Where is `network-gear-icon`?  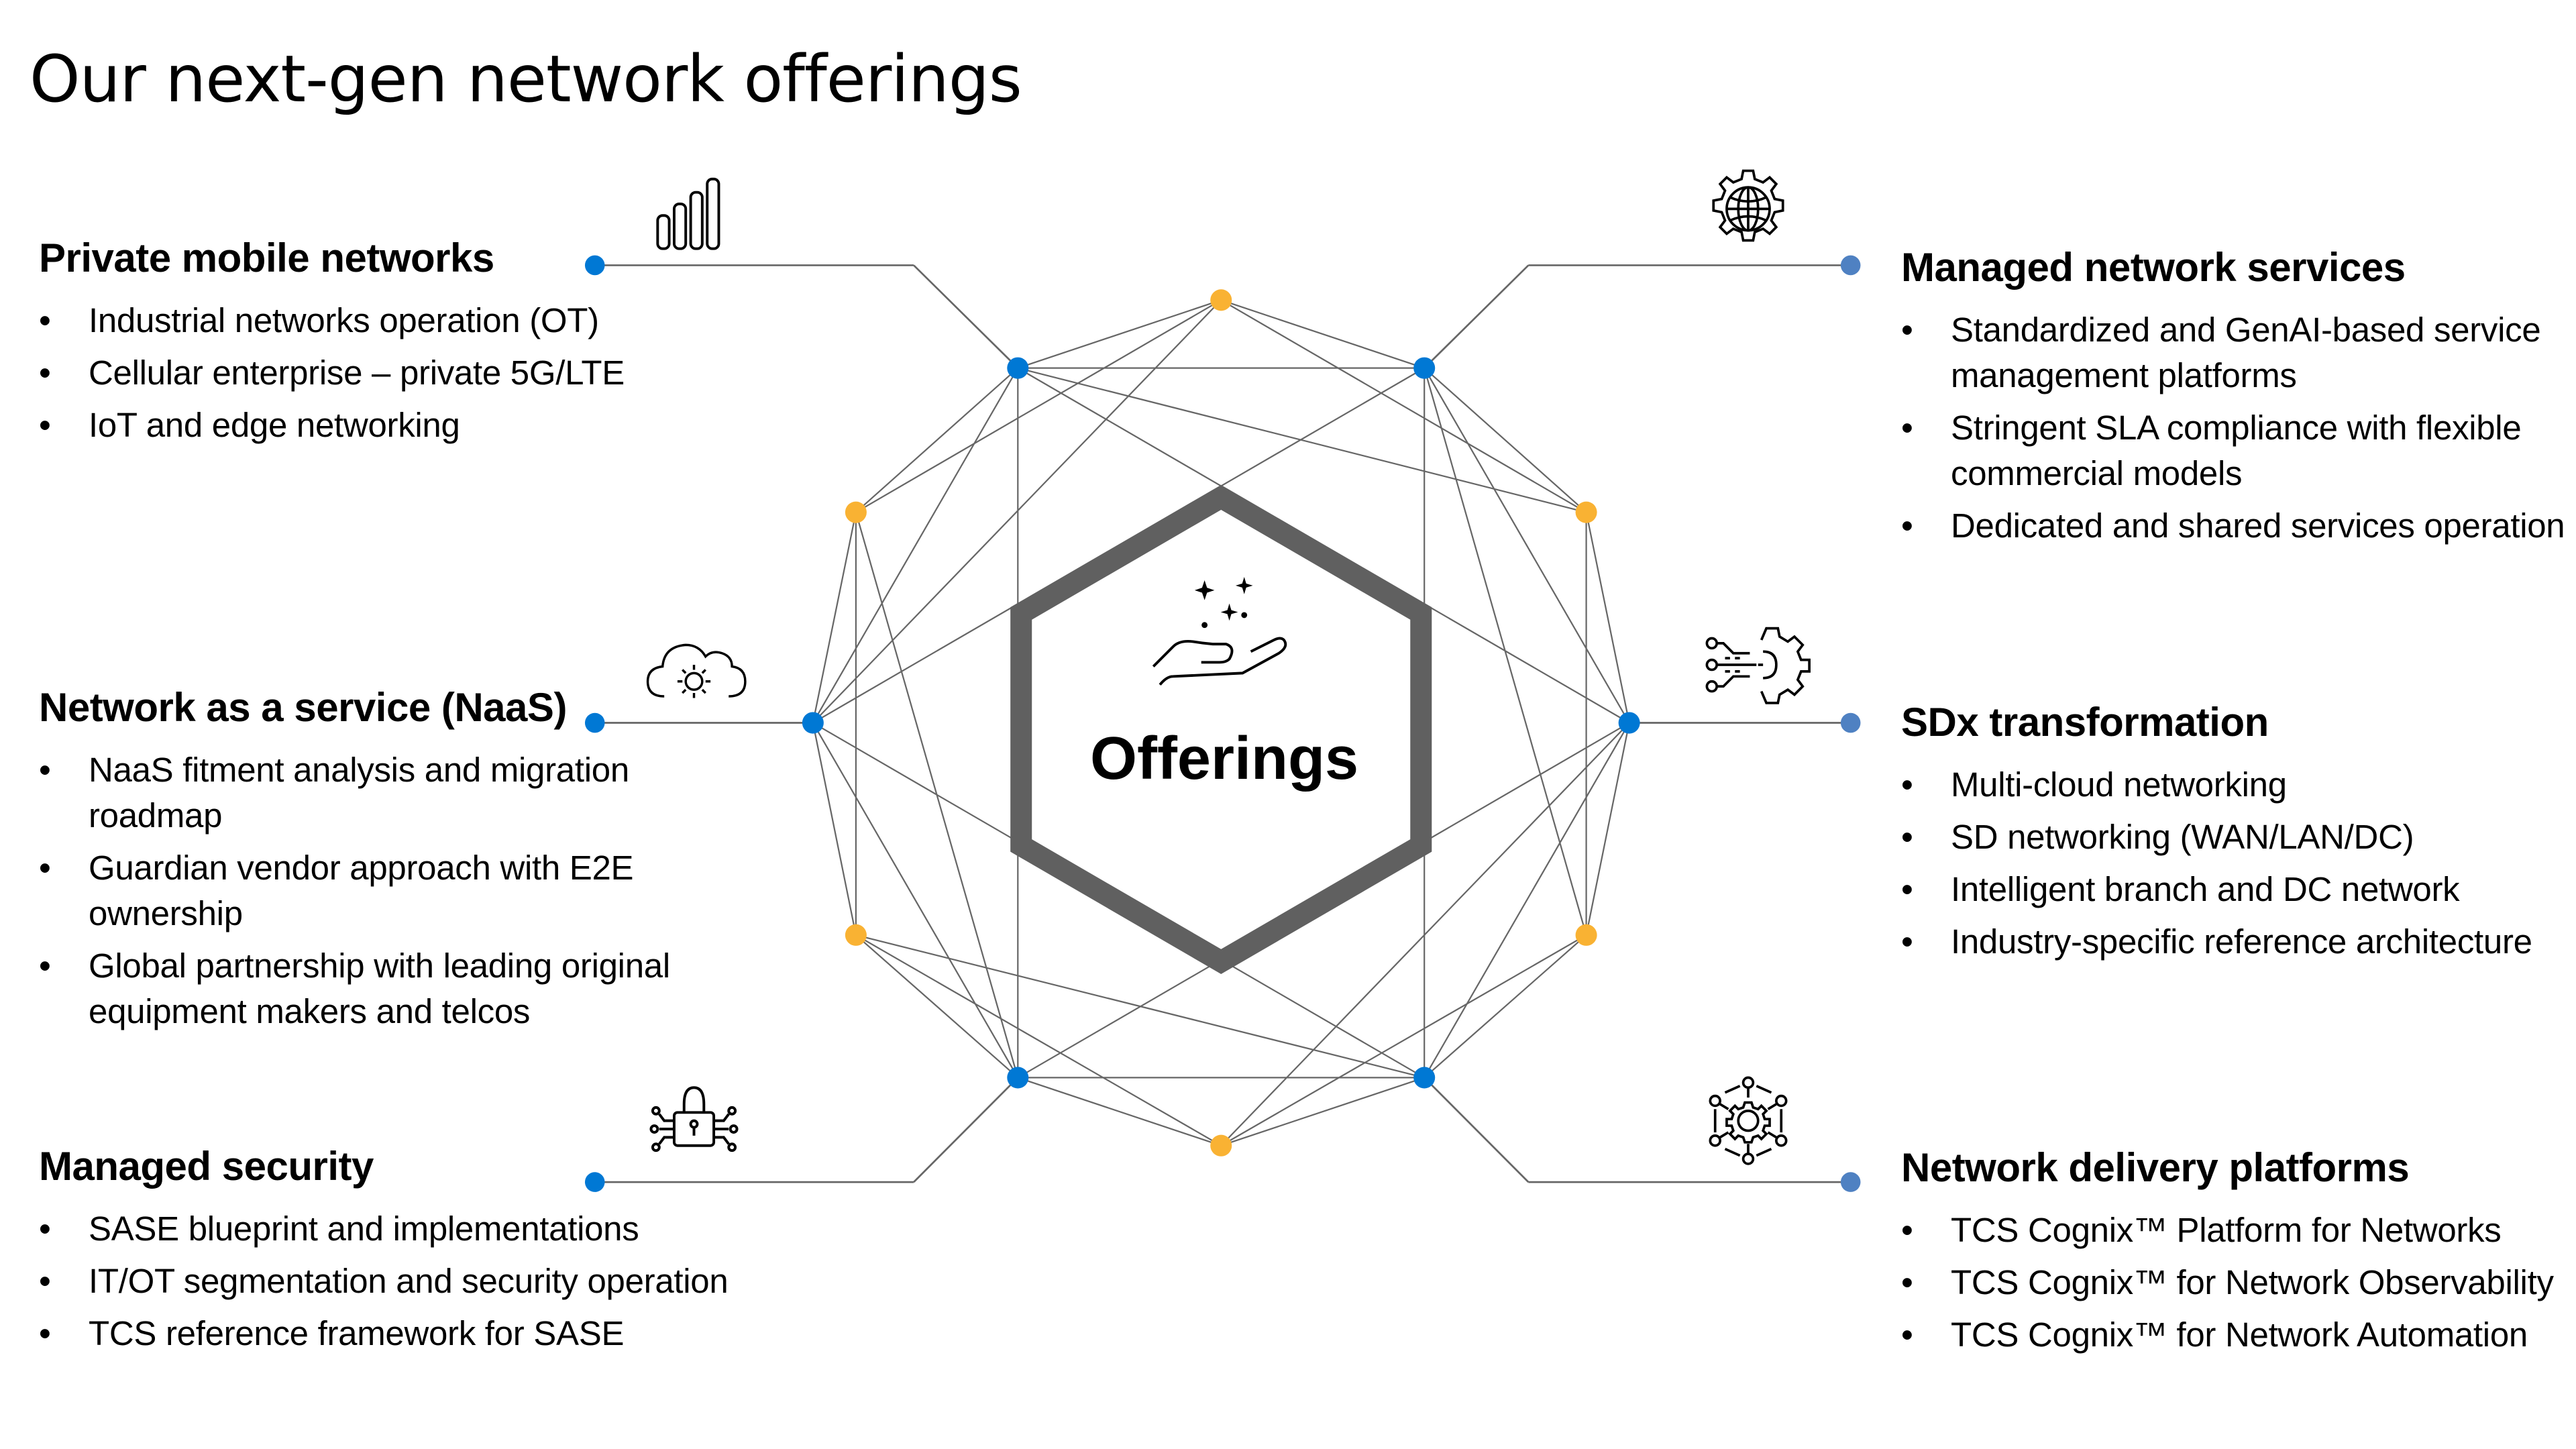
network-gear-icon is located at coordinates (1748, 1120).